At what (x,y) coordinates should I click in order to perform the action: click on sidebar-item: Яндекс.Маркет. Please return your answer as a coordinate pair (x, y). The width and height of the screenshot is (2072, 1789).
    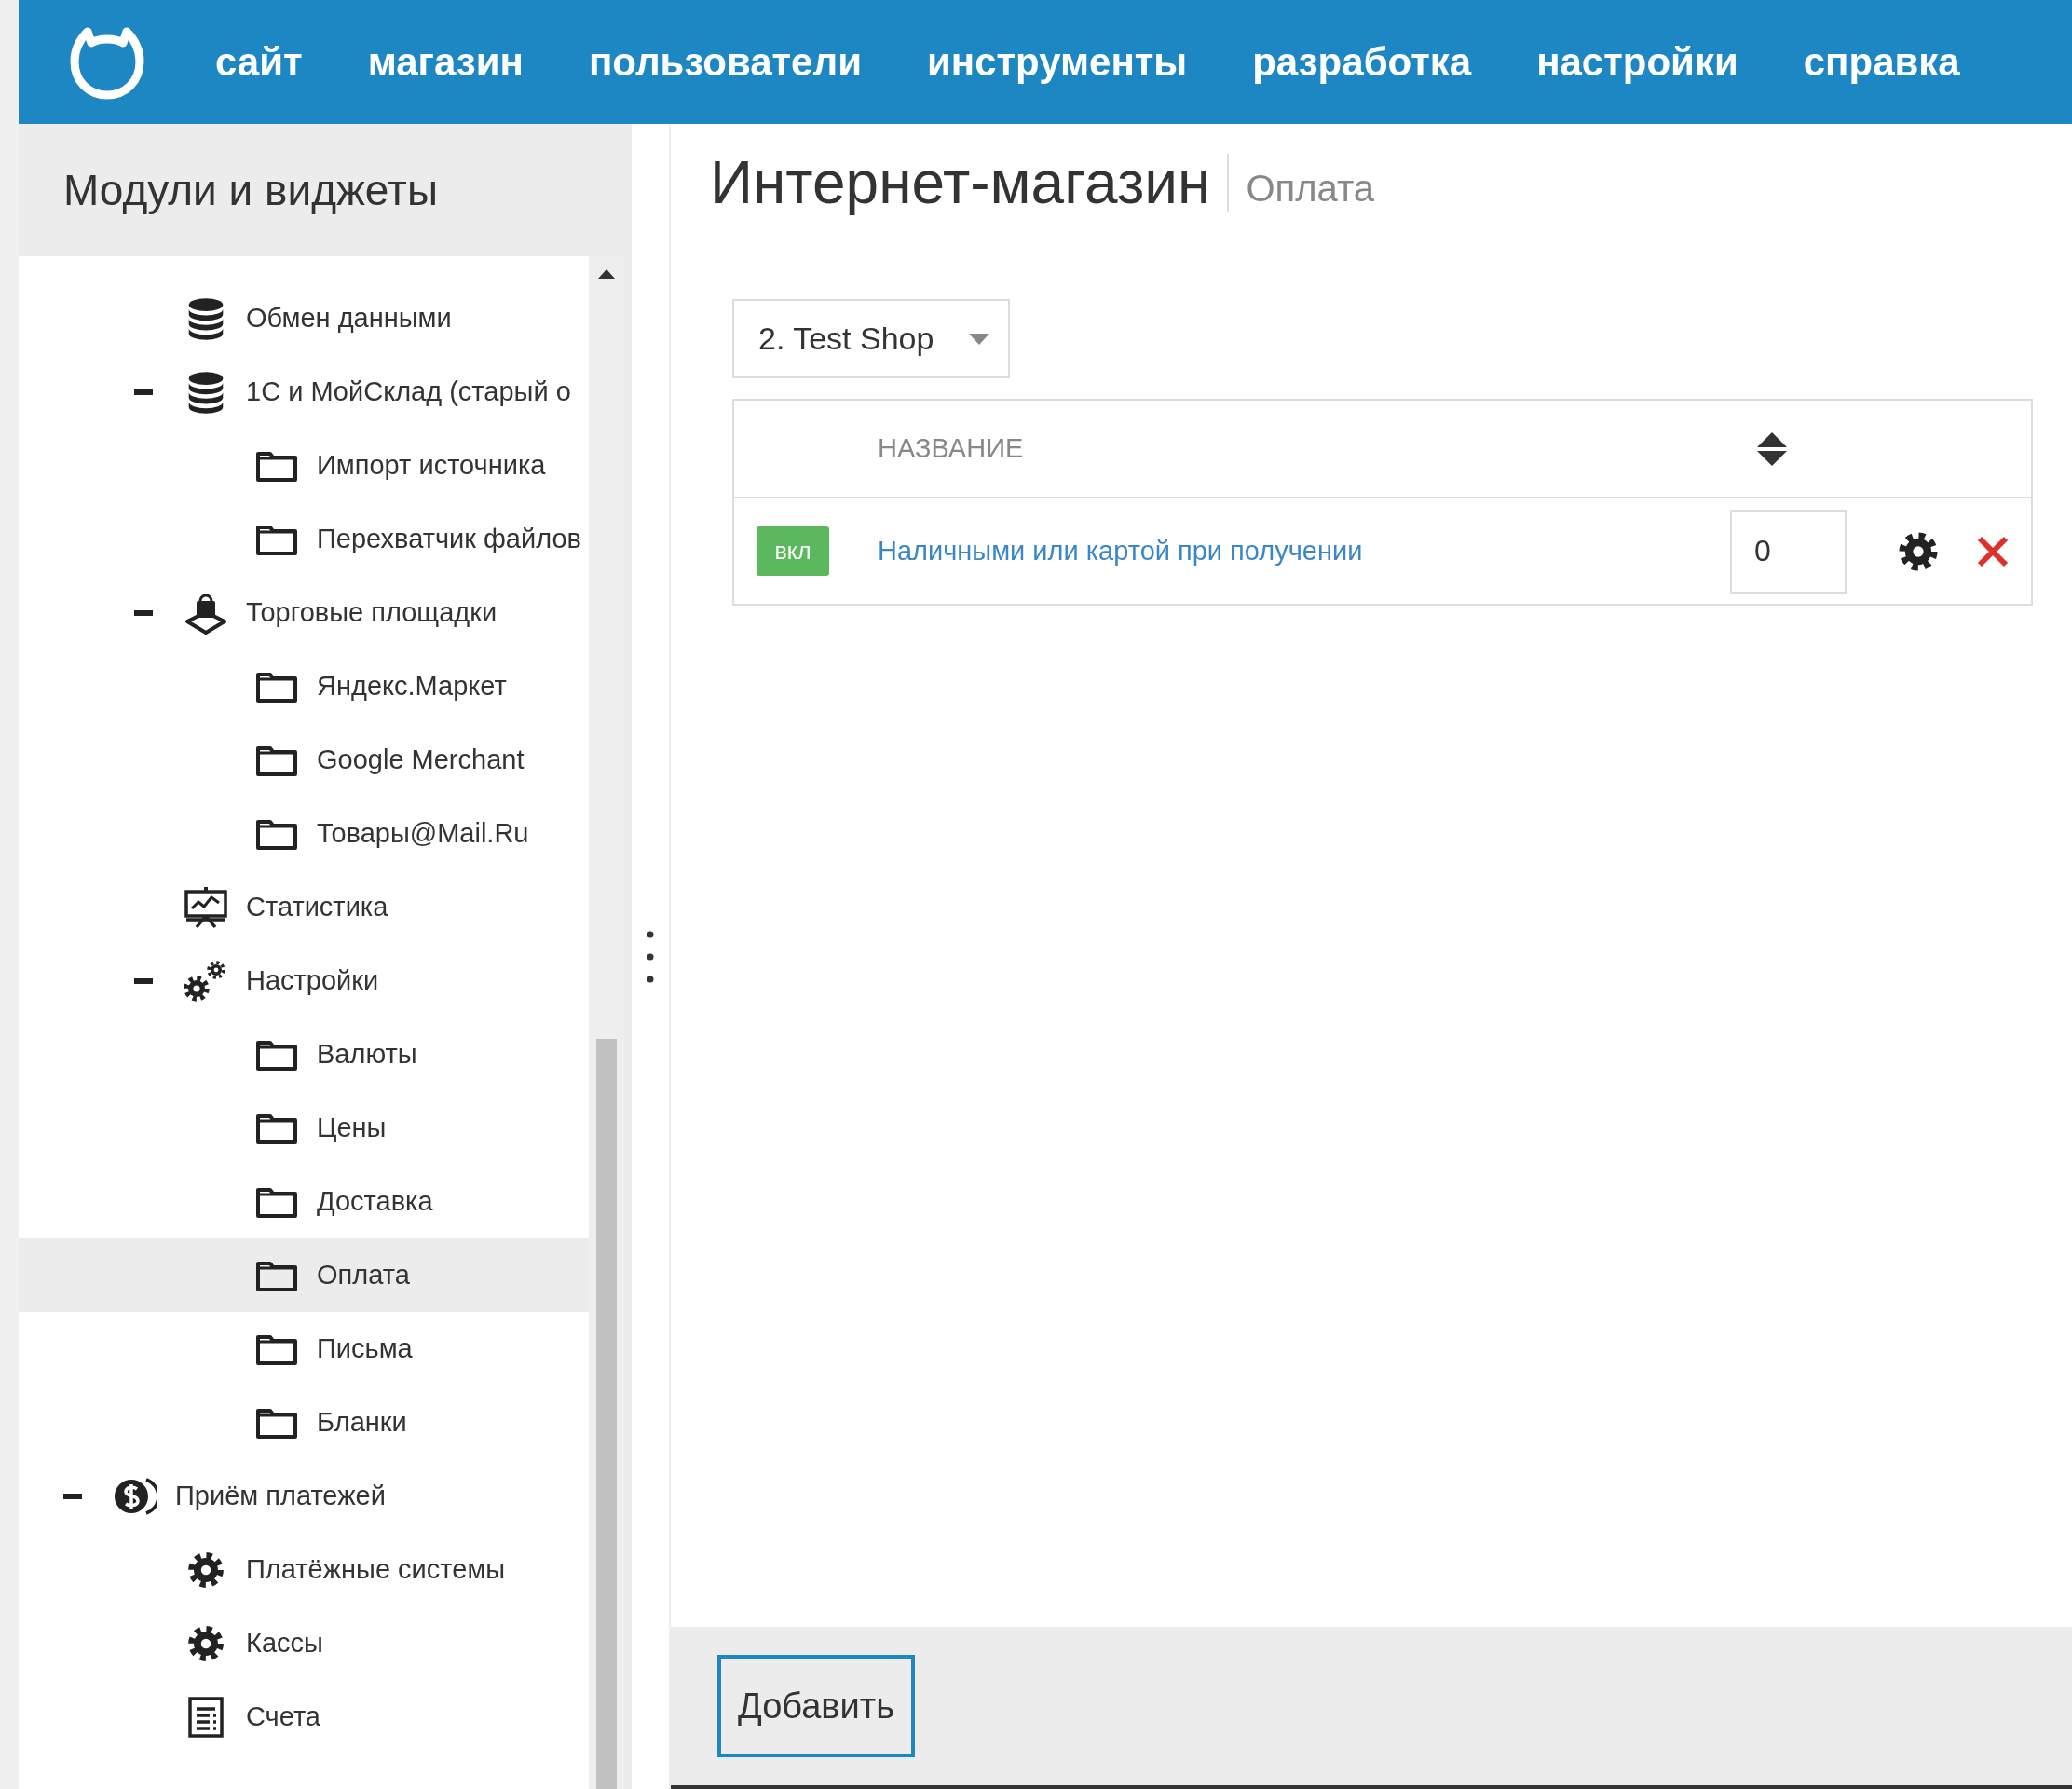
    Looking at the image, I should click on (304, 686).